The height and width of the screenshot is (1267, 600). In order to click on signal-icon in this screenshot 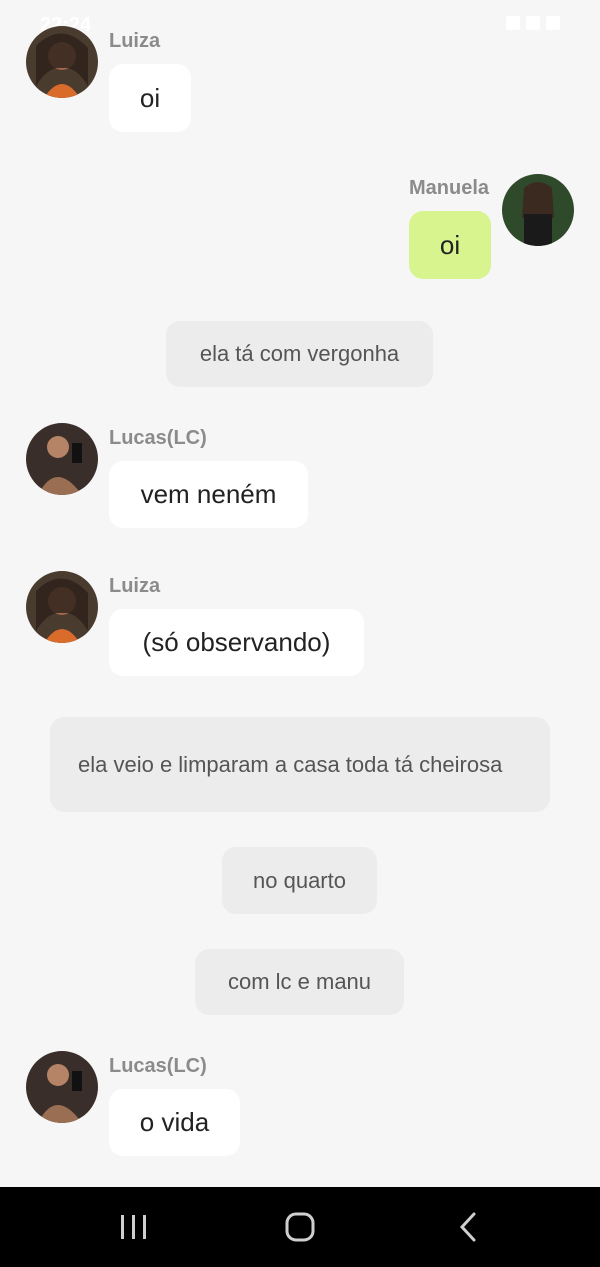, I will do `click(533, 23)`.